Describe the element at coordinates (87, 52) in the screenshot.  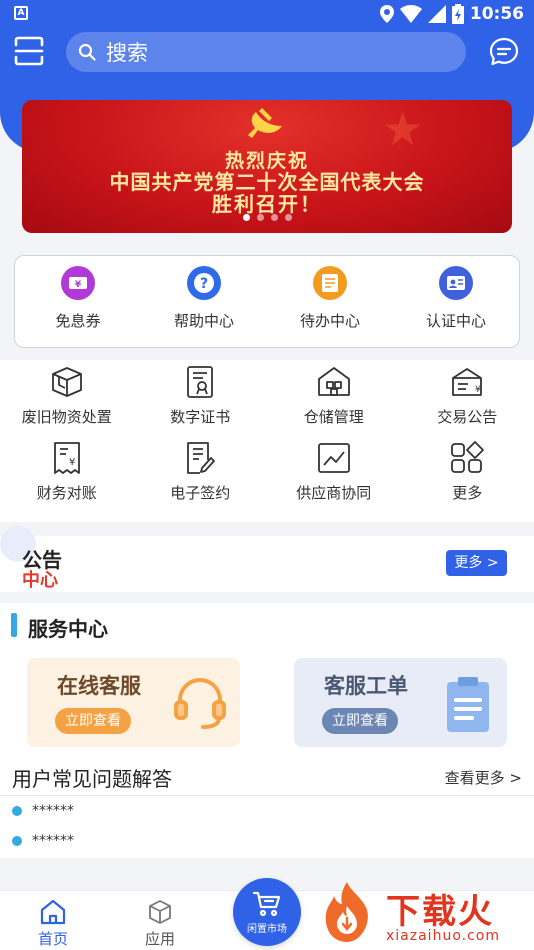
I see `search-icon` at that location.